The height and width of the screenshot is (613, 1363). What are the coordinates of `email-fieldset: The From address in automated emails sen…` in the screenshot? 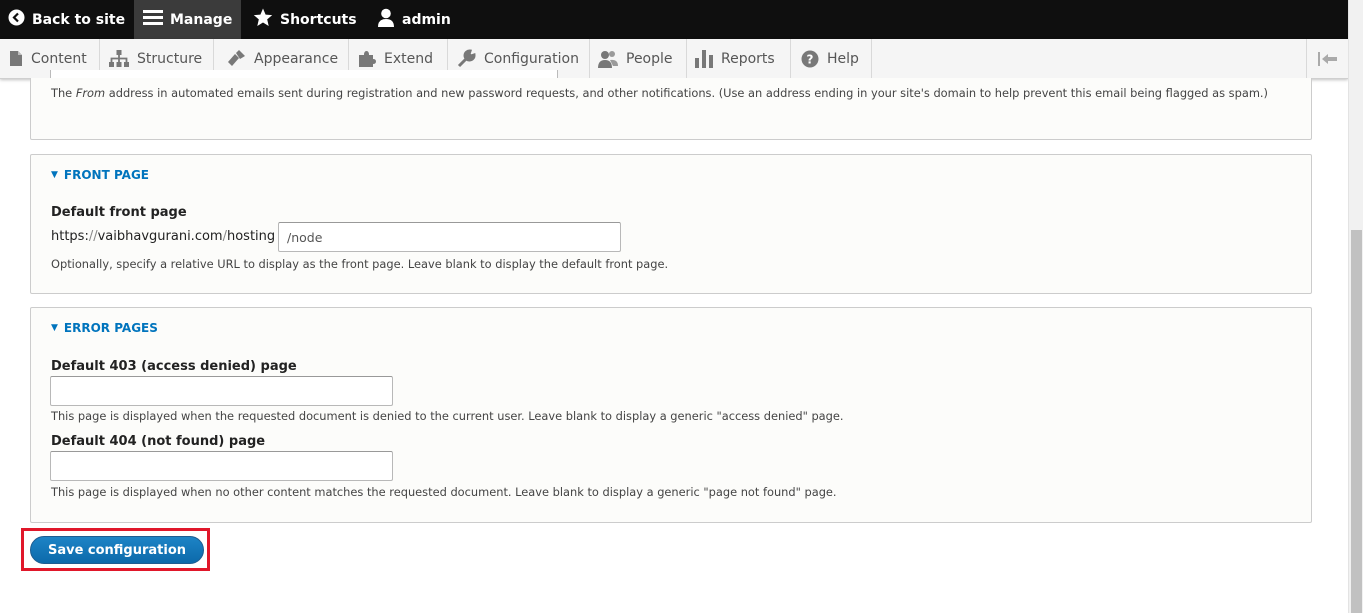 It's located at (671, 109).